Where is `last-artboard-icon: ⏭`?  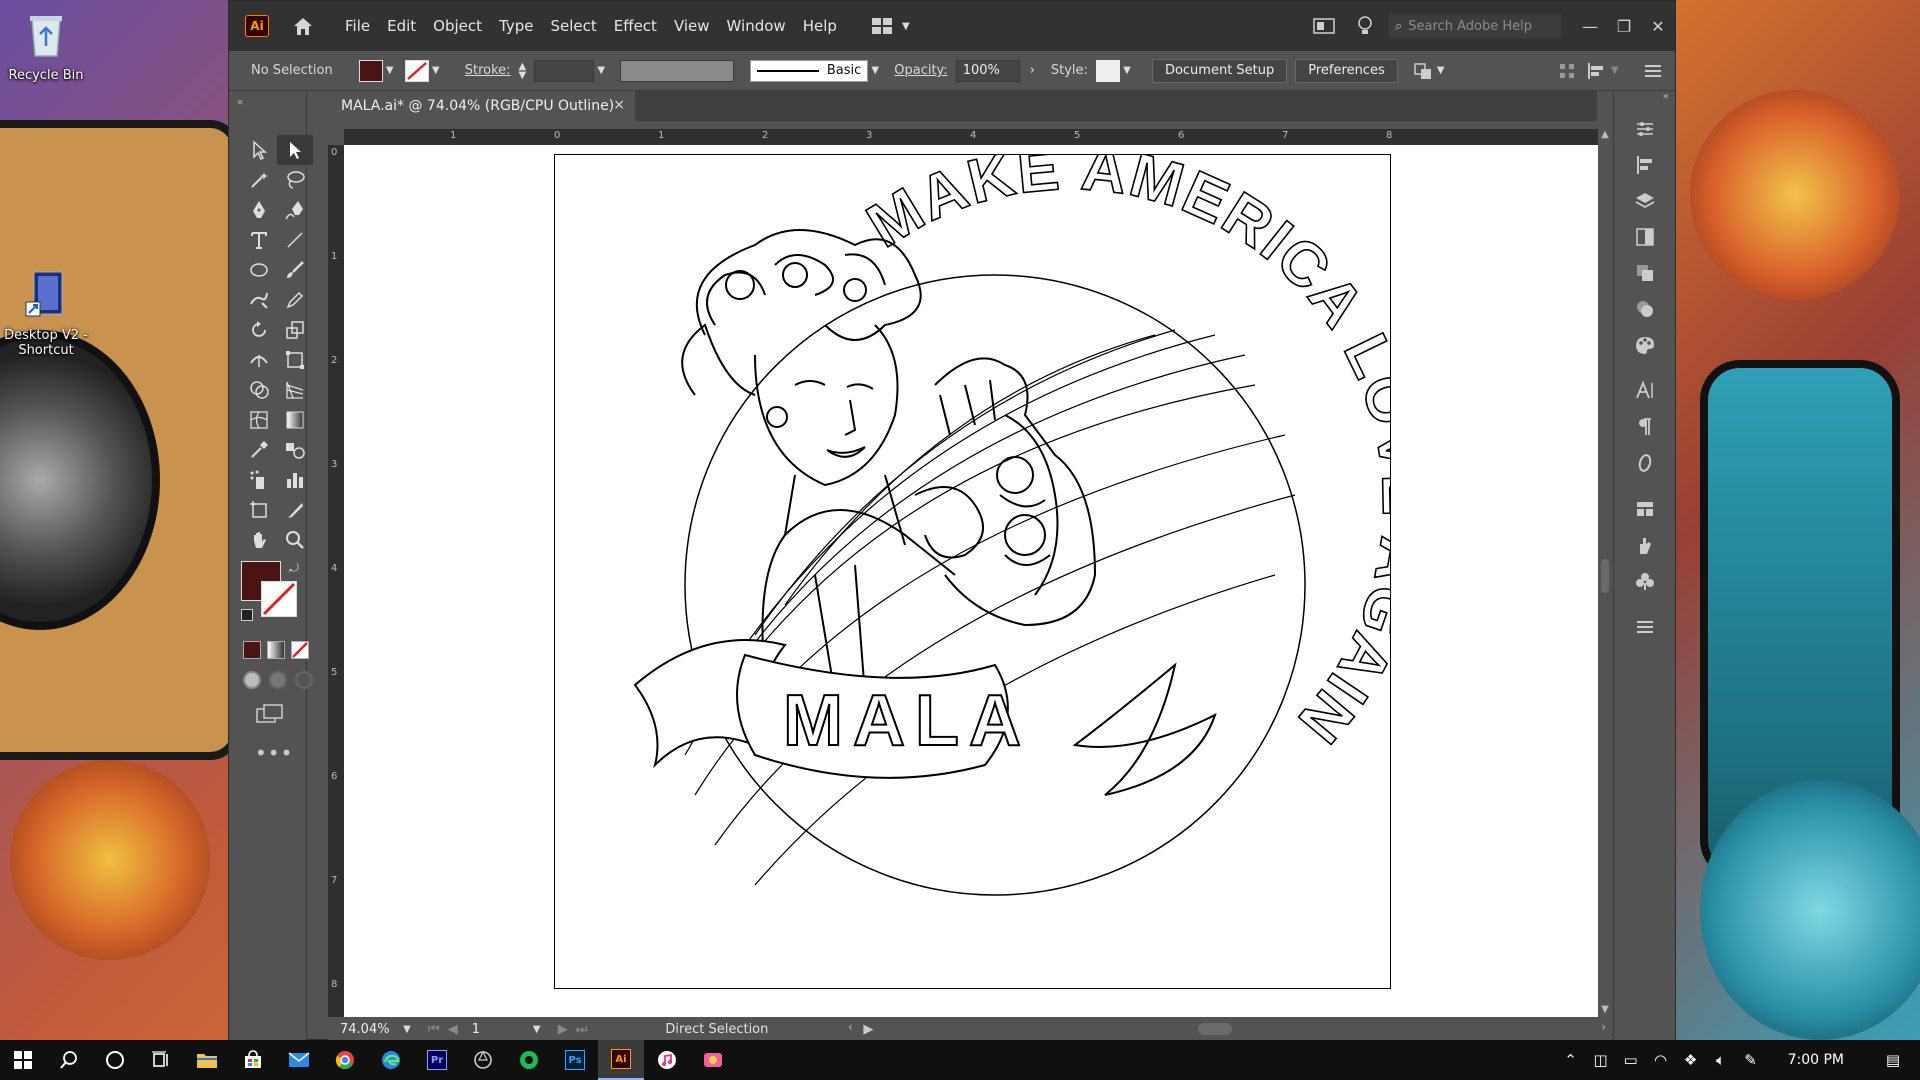
last-artboard-icon: ⏭ is located at coordinates (582, 1029).